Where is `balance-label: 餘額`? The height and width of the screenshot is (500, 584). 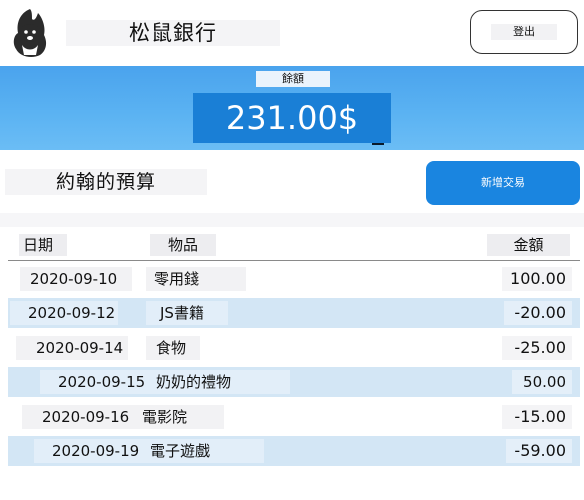
balance-label: 餘額 is located at coordinates (293, 79).